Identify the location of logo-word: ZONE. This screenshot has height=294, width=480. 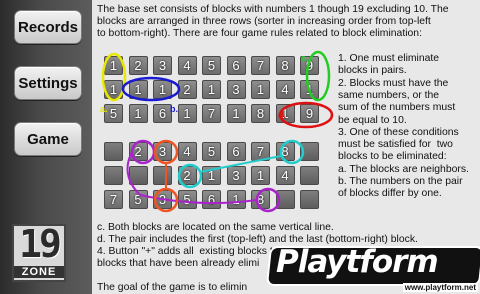
(39, 272).